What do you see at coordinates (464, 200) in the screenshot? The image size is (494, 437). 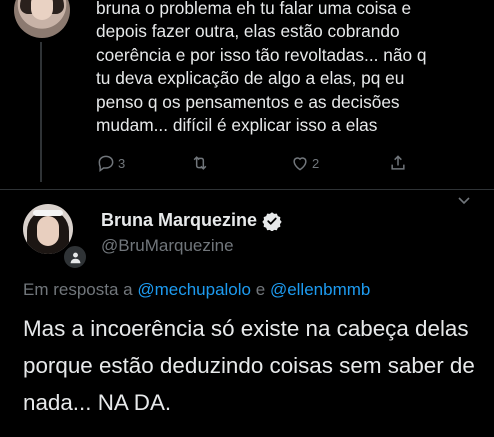 I see `chevron-down-icon` at bounding box center [464, 200].